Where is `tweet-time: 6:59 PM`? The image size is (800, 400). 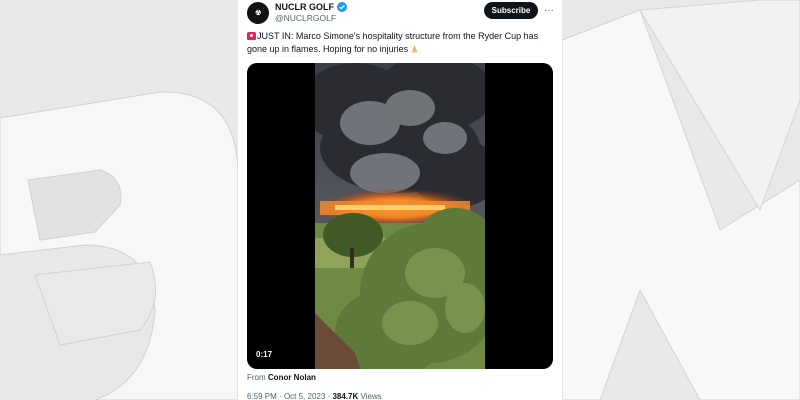
tweet-time: 6:59 PM is located at coordinates (262, 396).